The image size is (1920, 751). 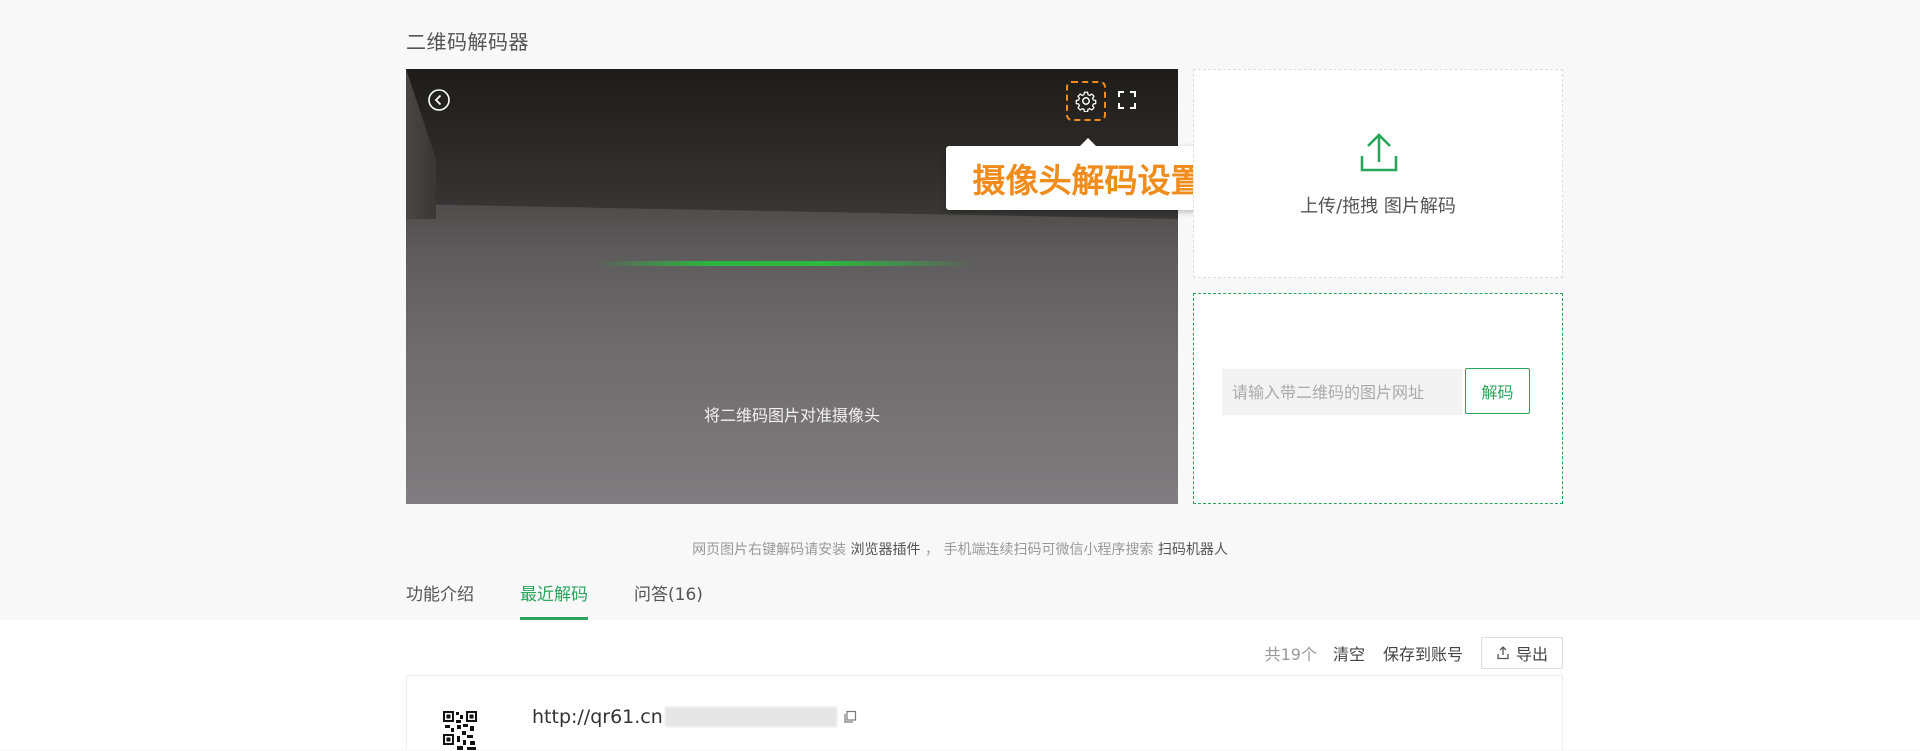 I want to click on install-tip-middle: ， 手机端连续扫码可微信小程序搜索, so click(x=1039, y=550).